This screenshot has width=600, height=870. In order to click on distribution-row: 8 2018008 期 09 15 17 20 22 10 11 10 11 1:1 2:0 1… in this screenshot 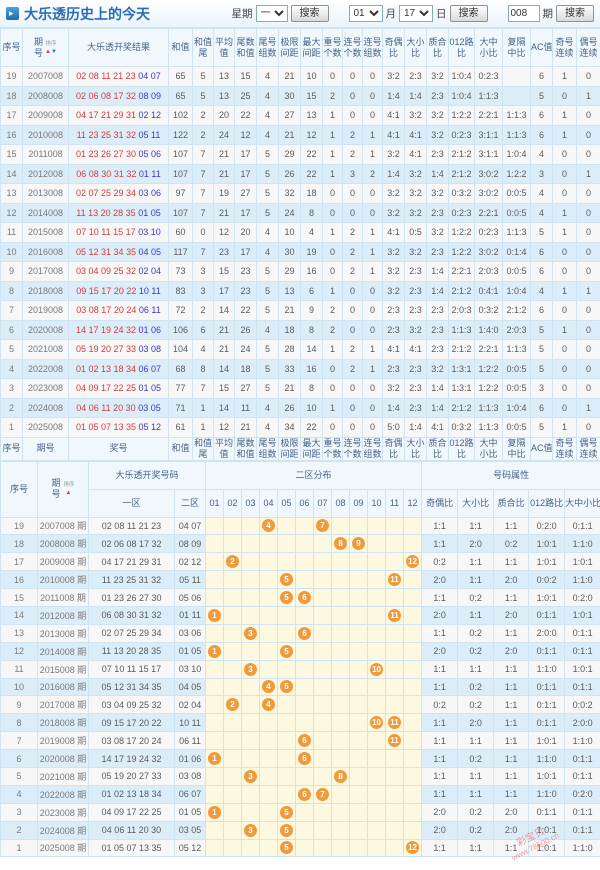, I will do `click(300, 723)`.